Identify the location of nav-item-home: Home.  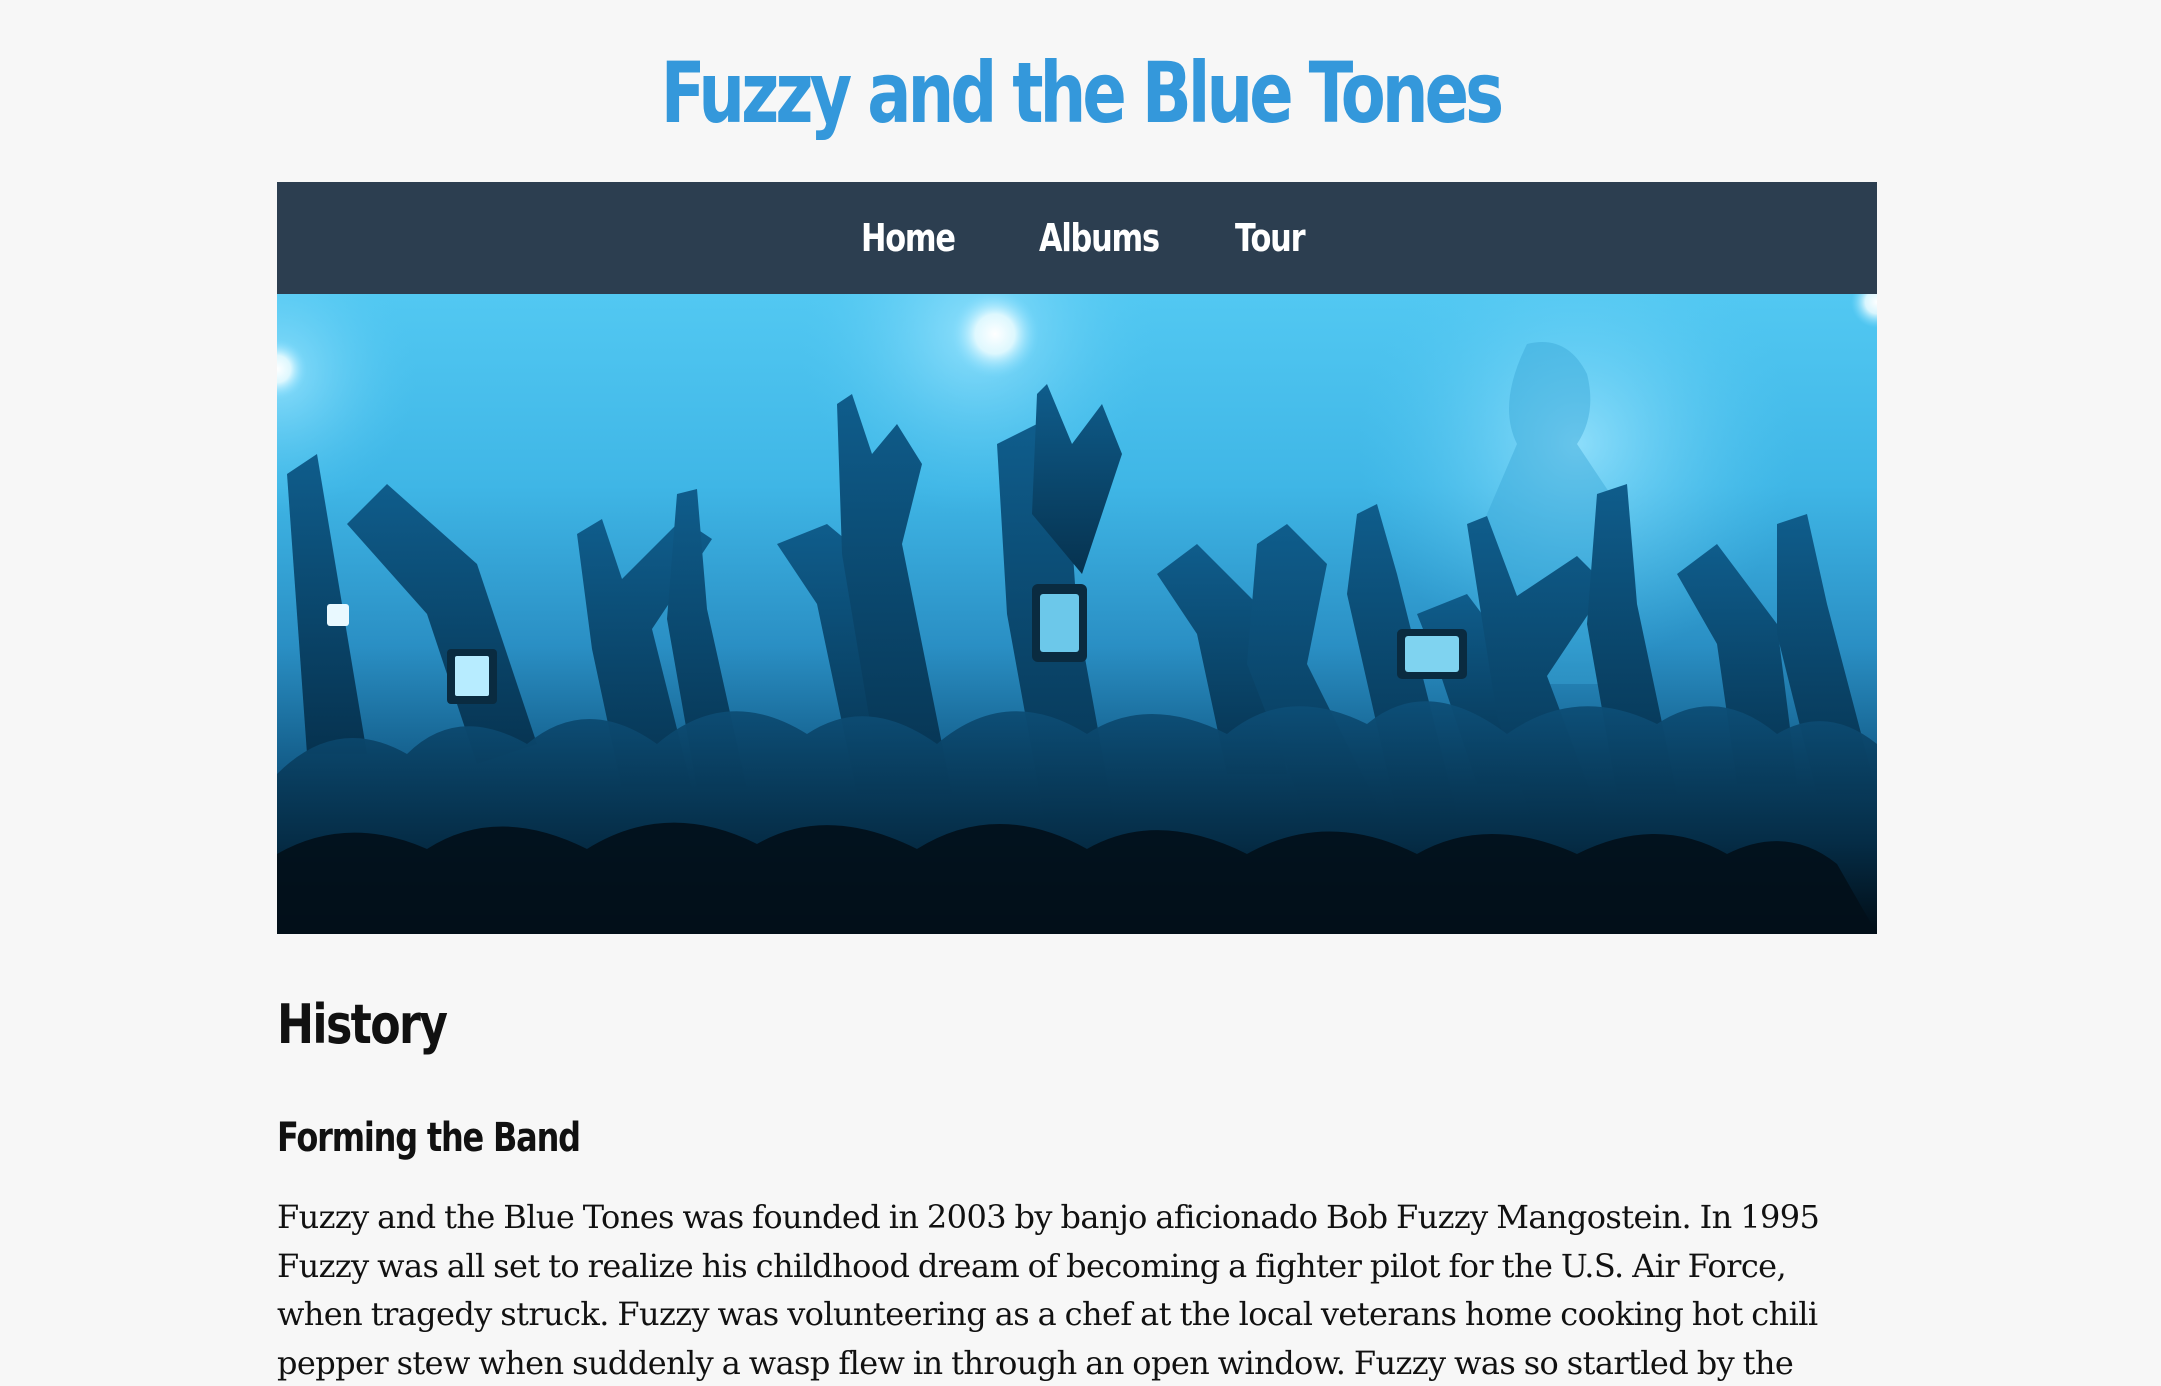
(908, 238).